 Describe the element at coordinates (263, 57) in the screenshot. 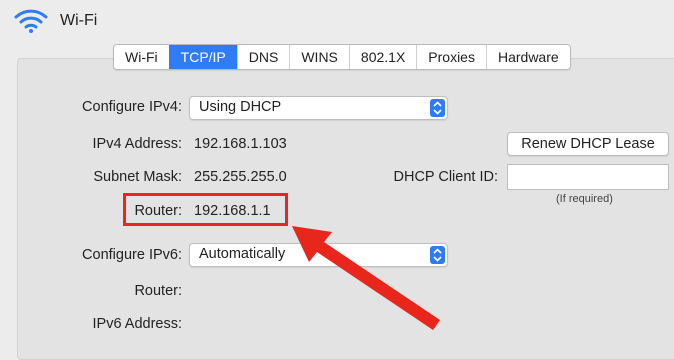

I see `tab-dns: DNS` at that location.